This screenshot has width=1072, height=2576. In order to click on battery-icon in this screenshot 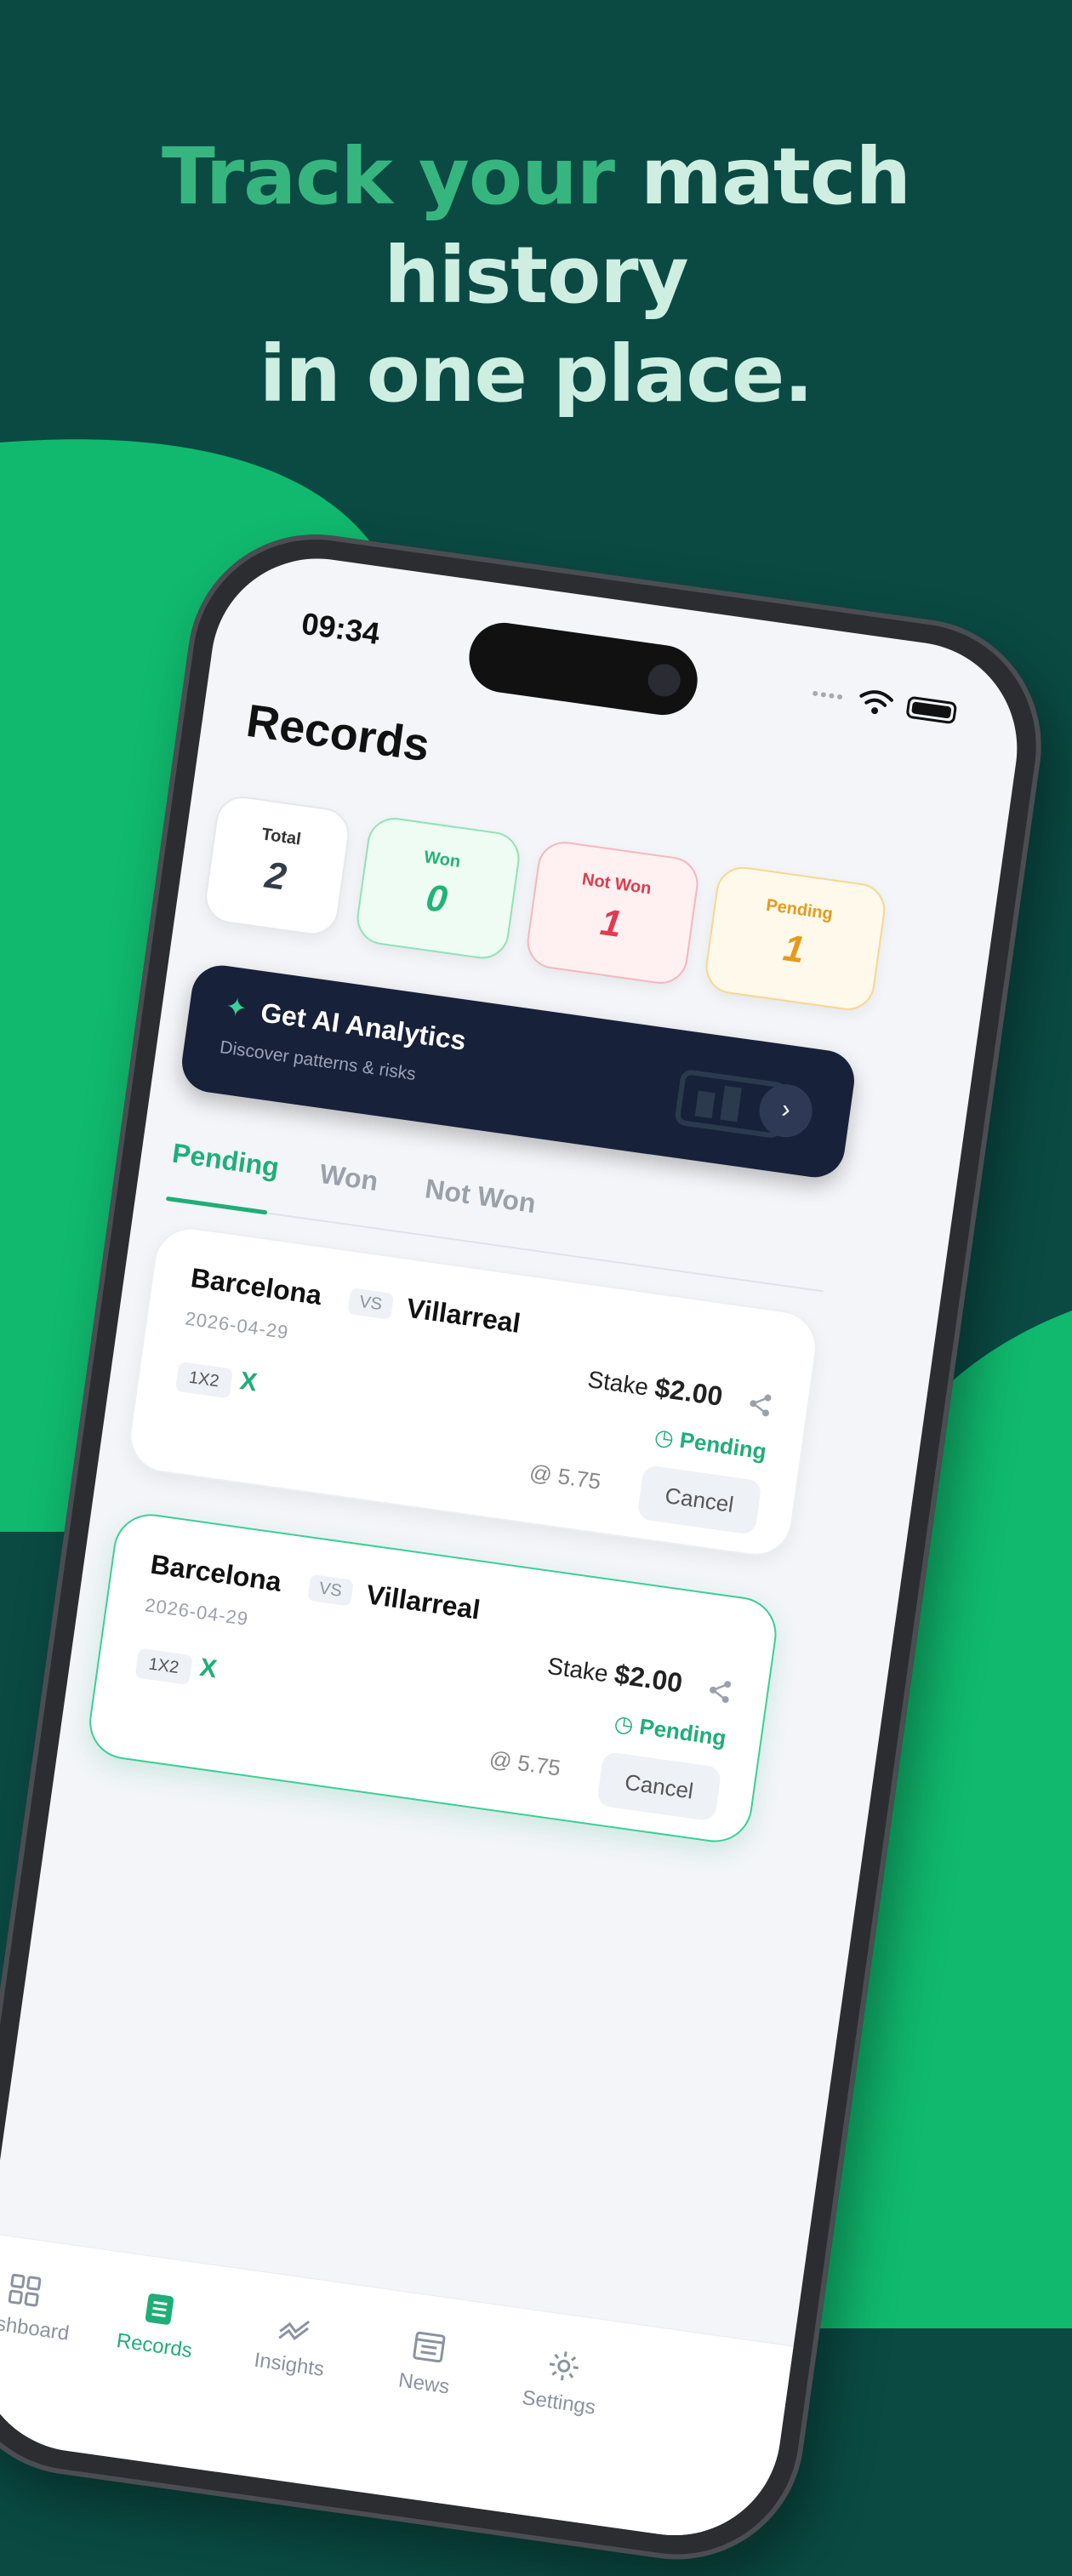, I will do `click(931, 710)`.